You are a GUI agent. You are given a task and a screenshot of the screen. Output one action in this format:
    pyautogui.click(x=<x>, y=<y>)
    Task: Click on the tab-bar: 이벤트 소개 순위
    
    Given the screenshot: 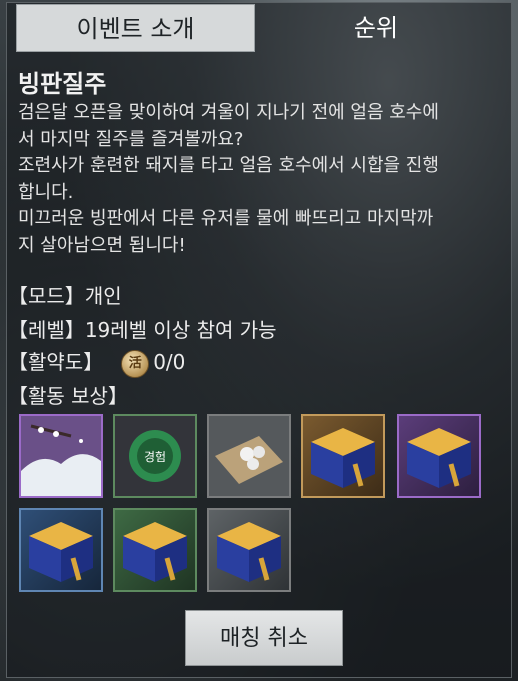 What is the action you would take?
    pyautogui.click(x=255, y=28)
    